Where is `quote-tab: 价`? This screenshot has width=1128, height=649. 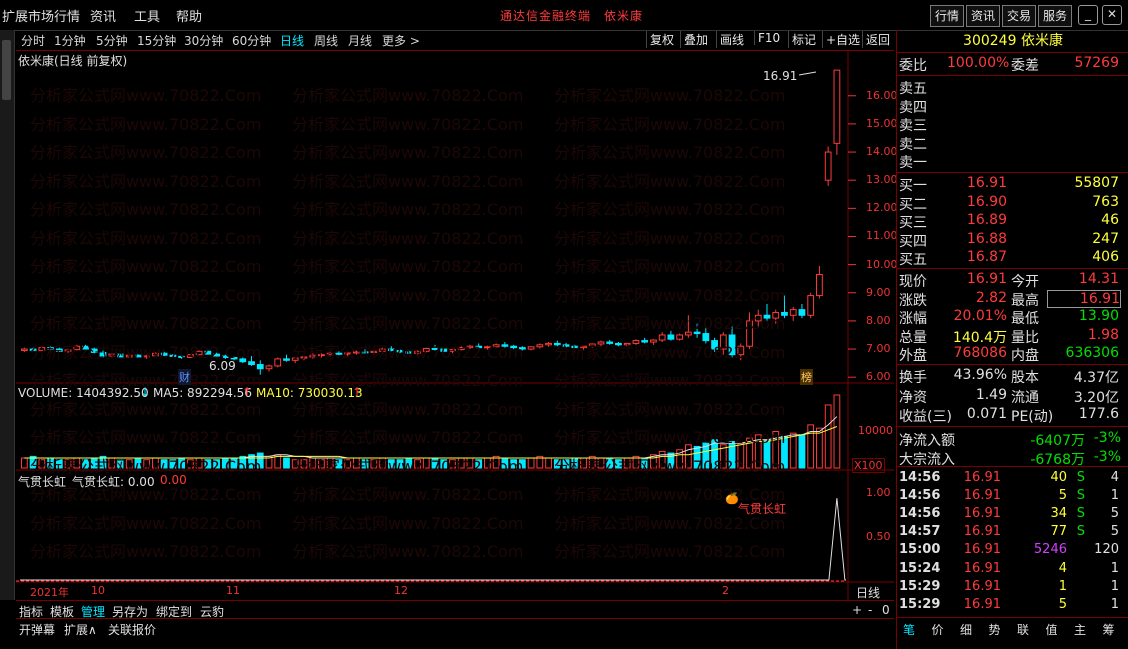 quote-tab: 价 is located at coordinates (938, 629).